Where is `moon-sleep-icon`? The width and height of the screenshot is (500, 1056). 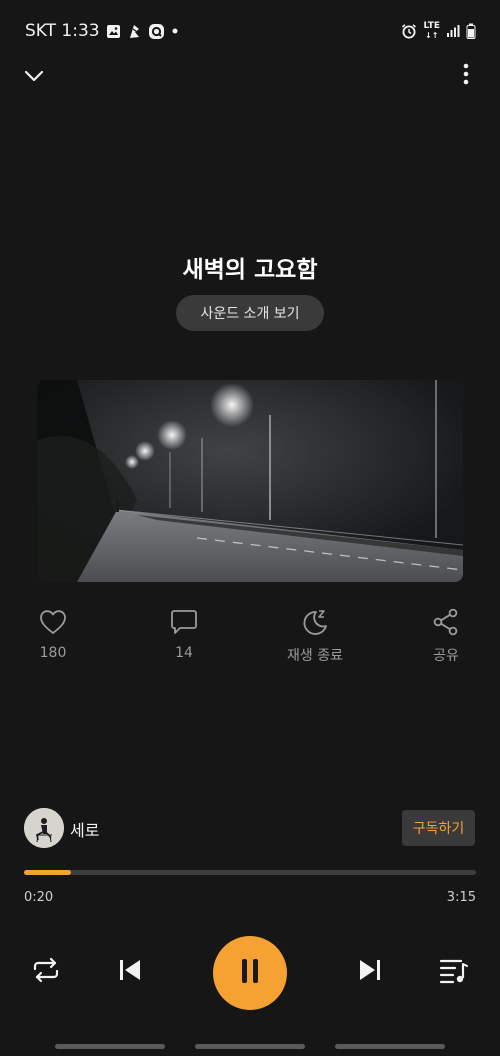 moon-sleep-icon is located at coordinates (315, 622).